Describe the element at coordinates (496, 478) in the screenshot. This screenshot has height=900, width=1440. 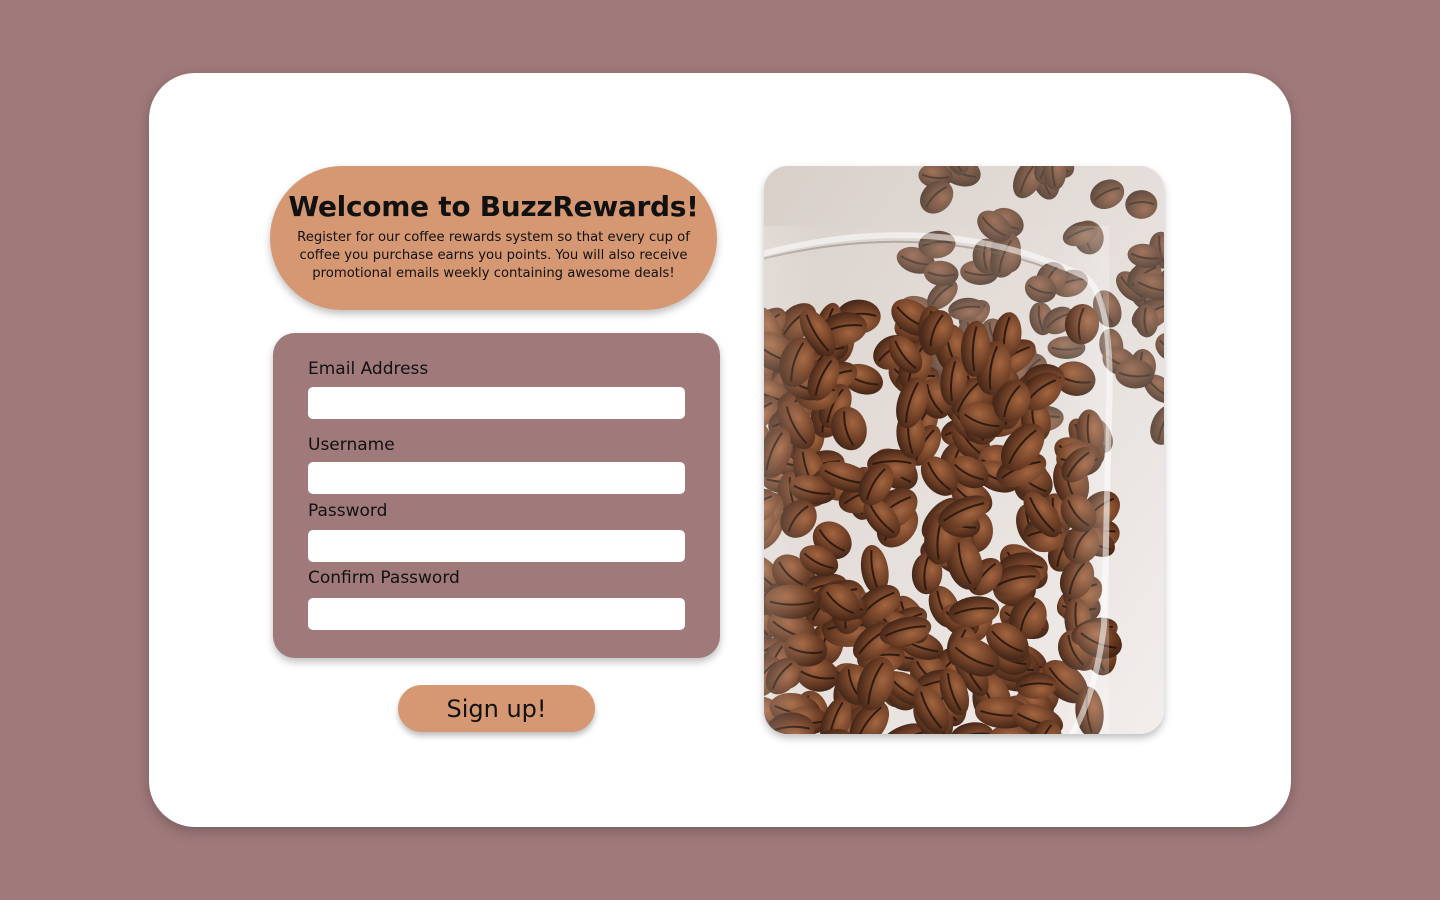
I see `username-field` at that location.